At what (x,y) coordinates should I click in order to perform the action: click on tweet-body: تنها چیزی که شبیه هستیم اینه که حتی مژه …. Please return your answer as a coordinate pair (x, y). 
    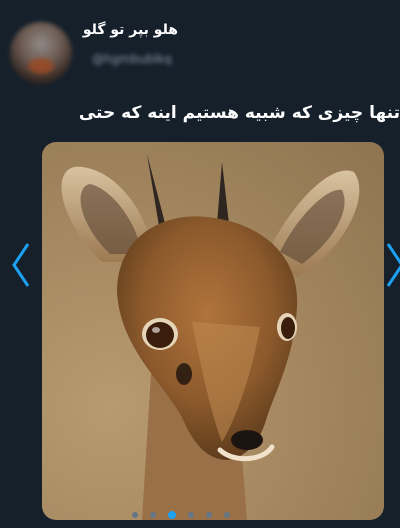
    Looking at the image, I should click on (240, 113).